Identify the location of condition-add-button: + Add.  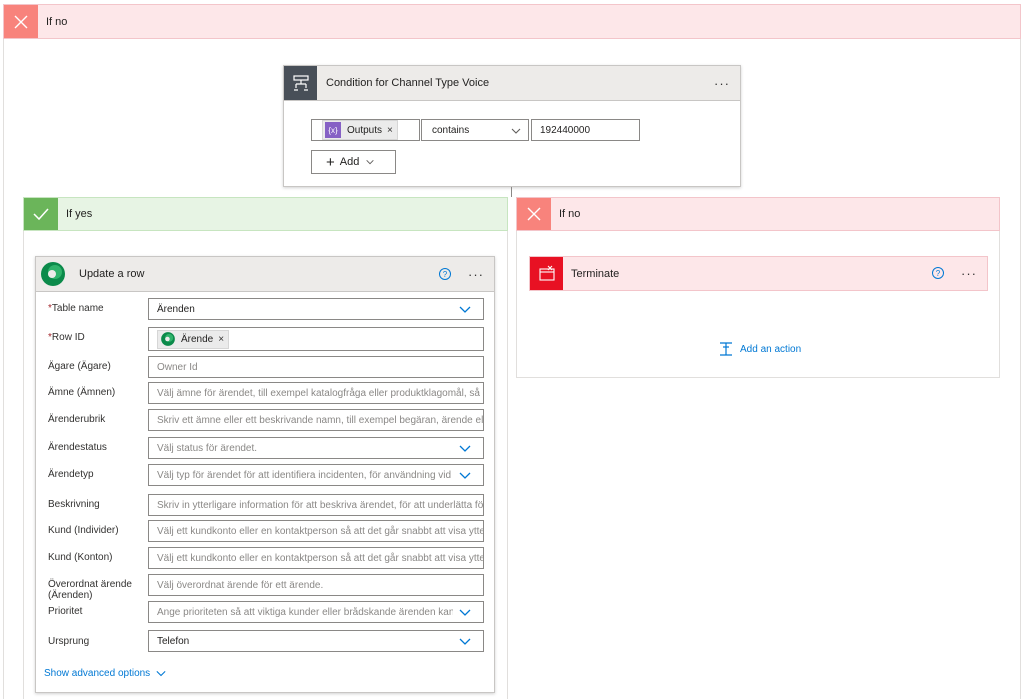
(353, 162).